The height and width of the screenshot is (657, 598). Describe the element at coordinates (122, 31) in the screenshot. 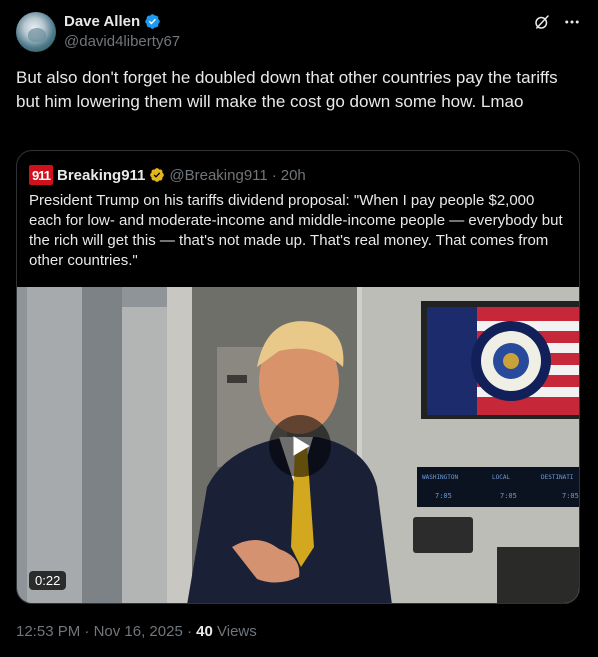

I see `author-block: Dave Allen @david4liberty67` at that location.